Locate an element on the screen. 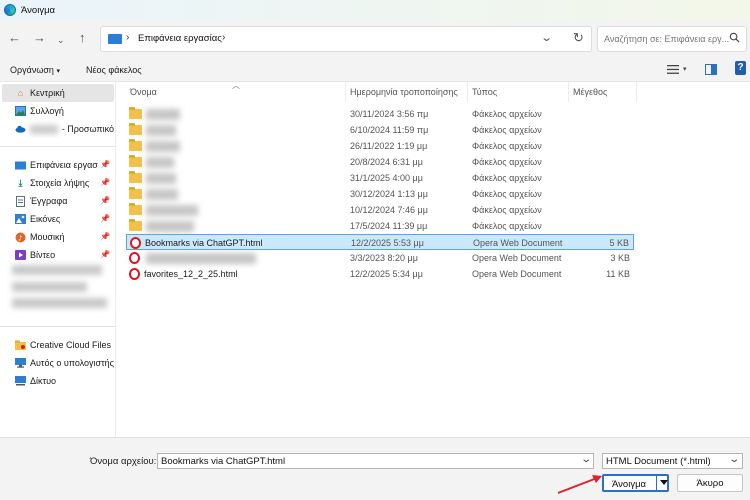 The width and height of the screenshot is (750, 500). up-arrow-icon: ↑ is located at coordinates (82, 38).